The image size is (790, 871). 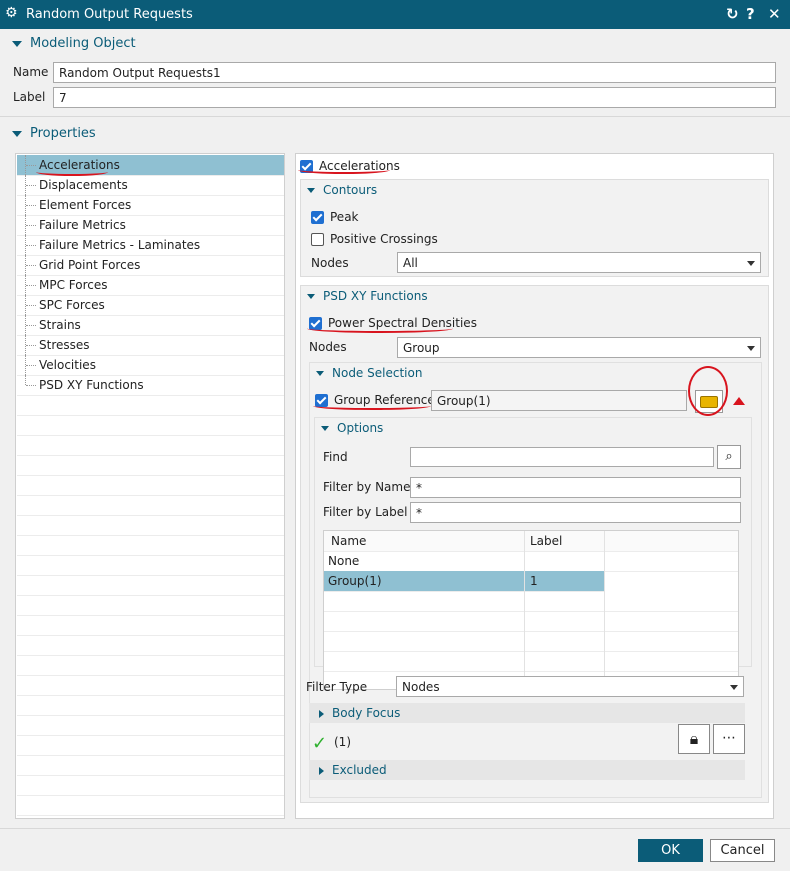 What do you see at coordinates (150, 365) in the screenshot?
I see `tree-item: Velocities` at bounding box center [150, 365].